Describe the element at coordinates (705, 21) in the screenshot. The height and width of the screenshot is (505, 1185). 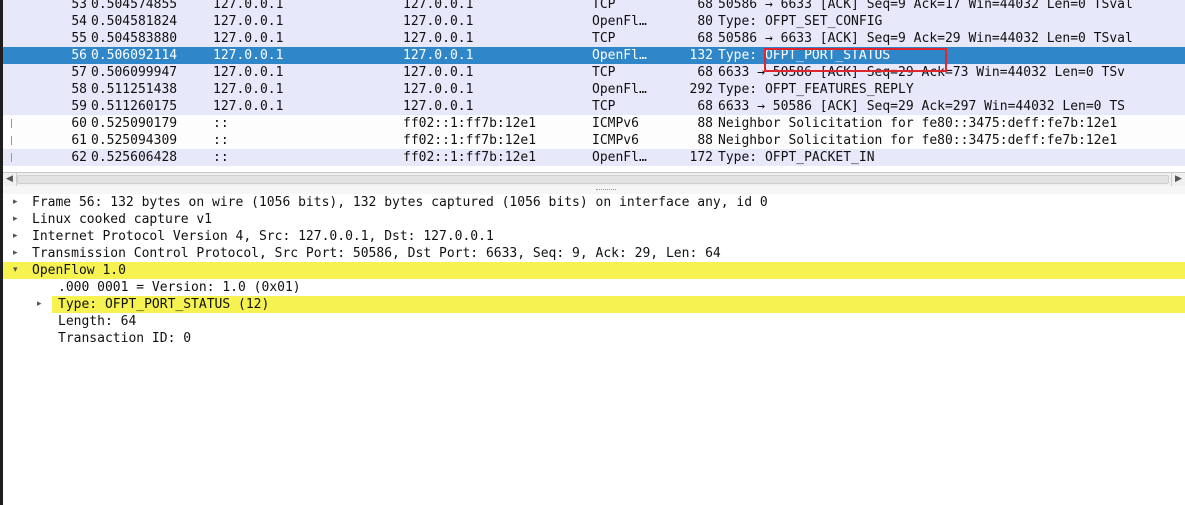
I see `packet-length: 80` at that location.